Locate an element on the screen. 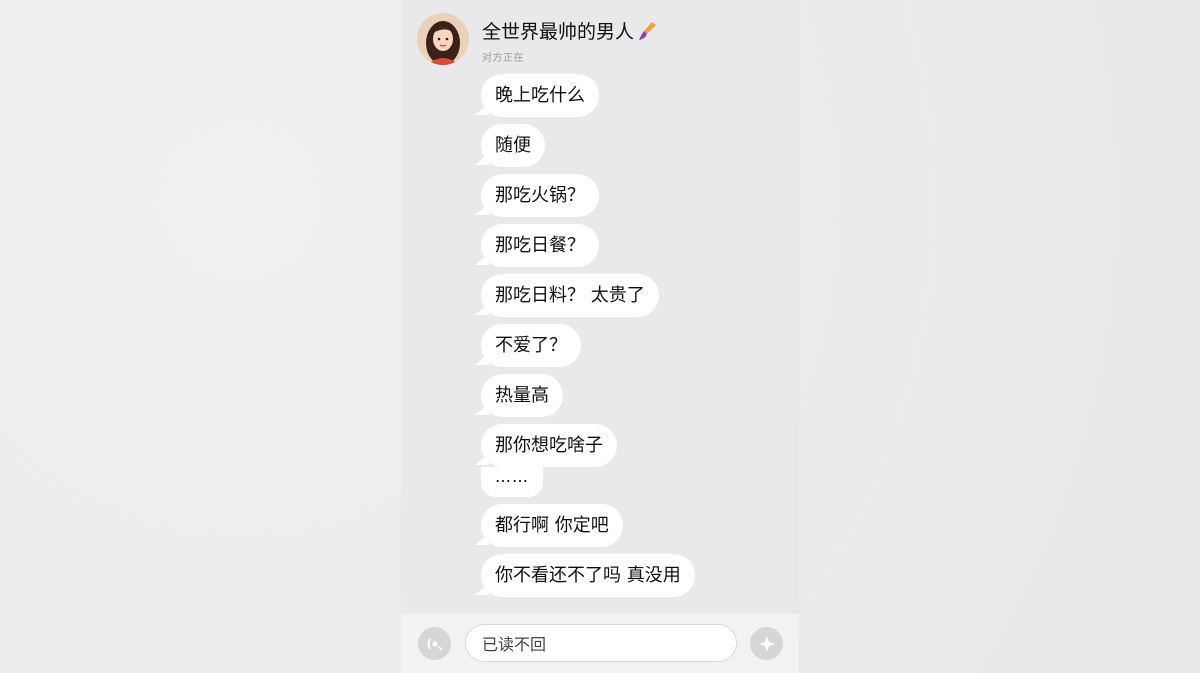 Image resolution: width=1200 pixels, height=673 pixels. message-bubble: 那吃火锅？ is located at coordinates (540, 195).